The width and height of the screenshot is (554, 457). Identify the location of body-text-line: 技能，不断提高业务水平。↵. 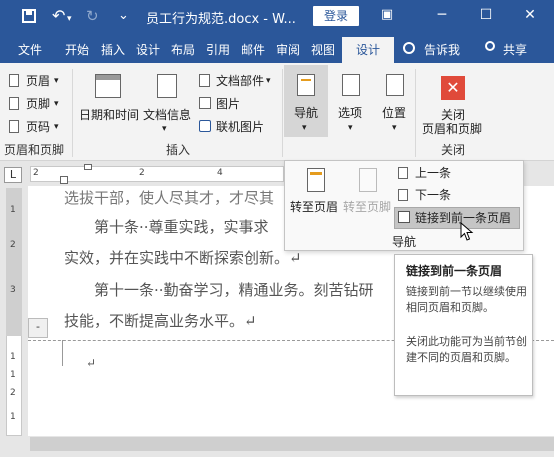
(160, 321).